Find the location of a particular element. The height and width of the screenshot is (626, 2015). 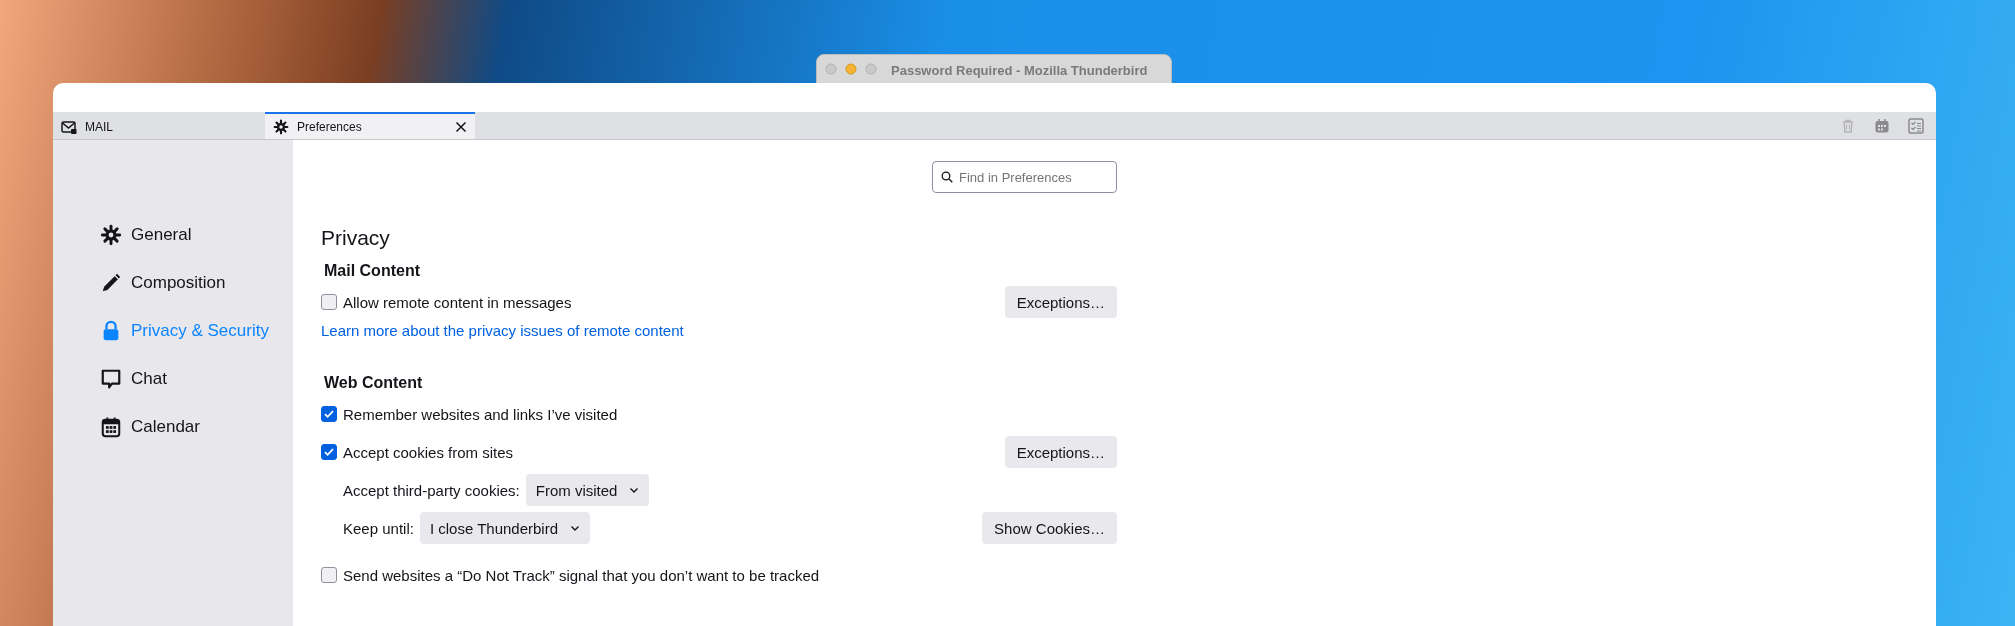

task-list-icon is located at coordinates (1916, 125).